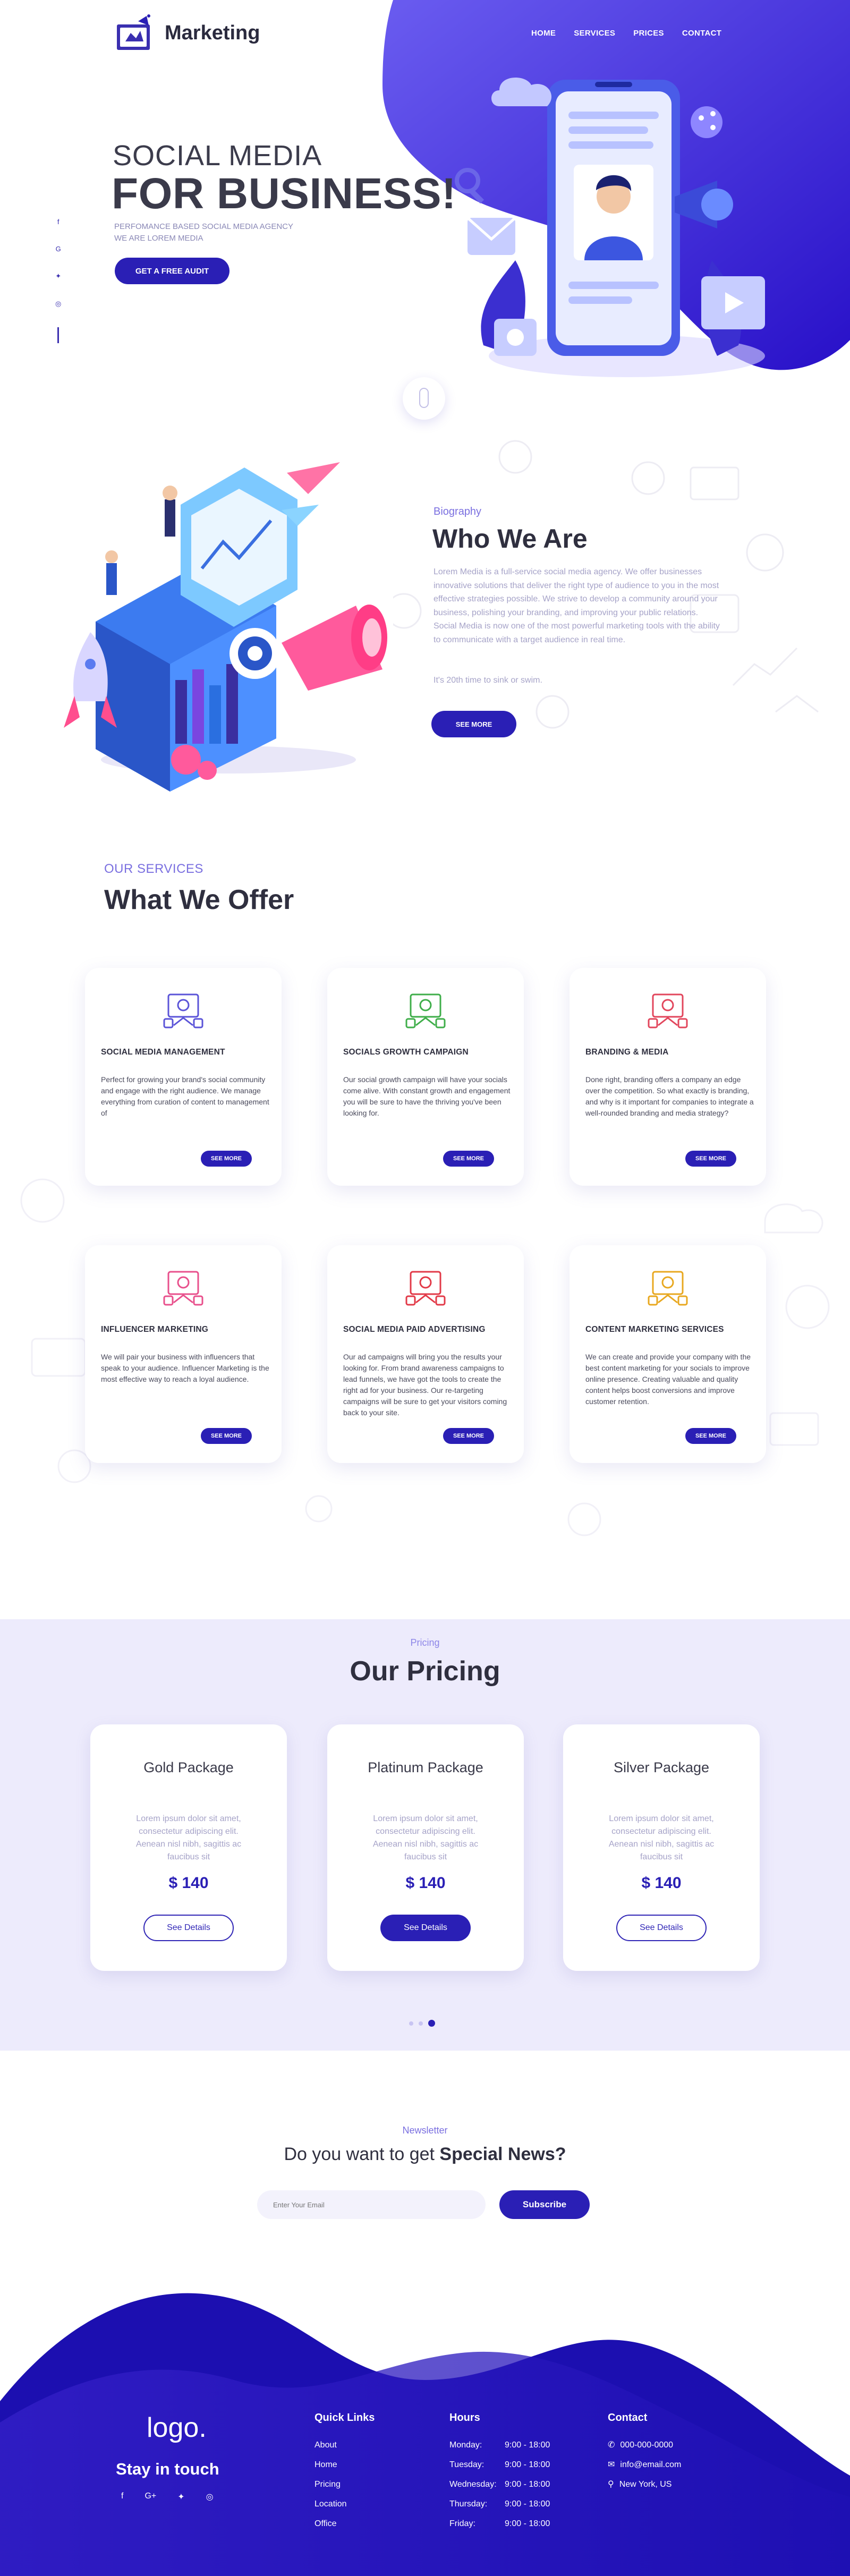 The width and height of the screenshot is (850, 2576). I want to click on services-kicker: OUR SERVICES, so click(153, 869).